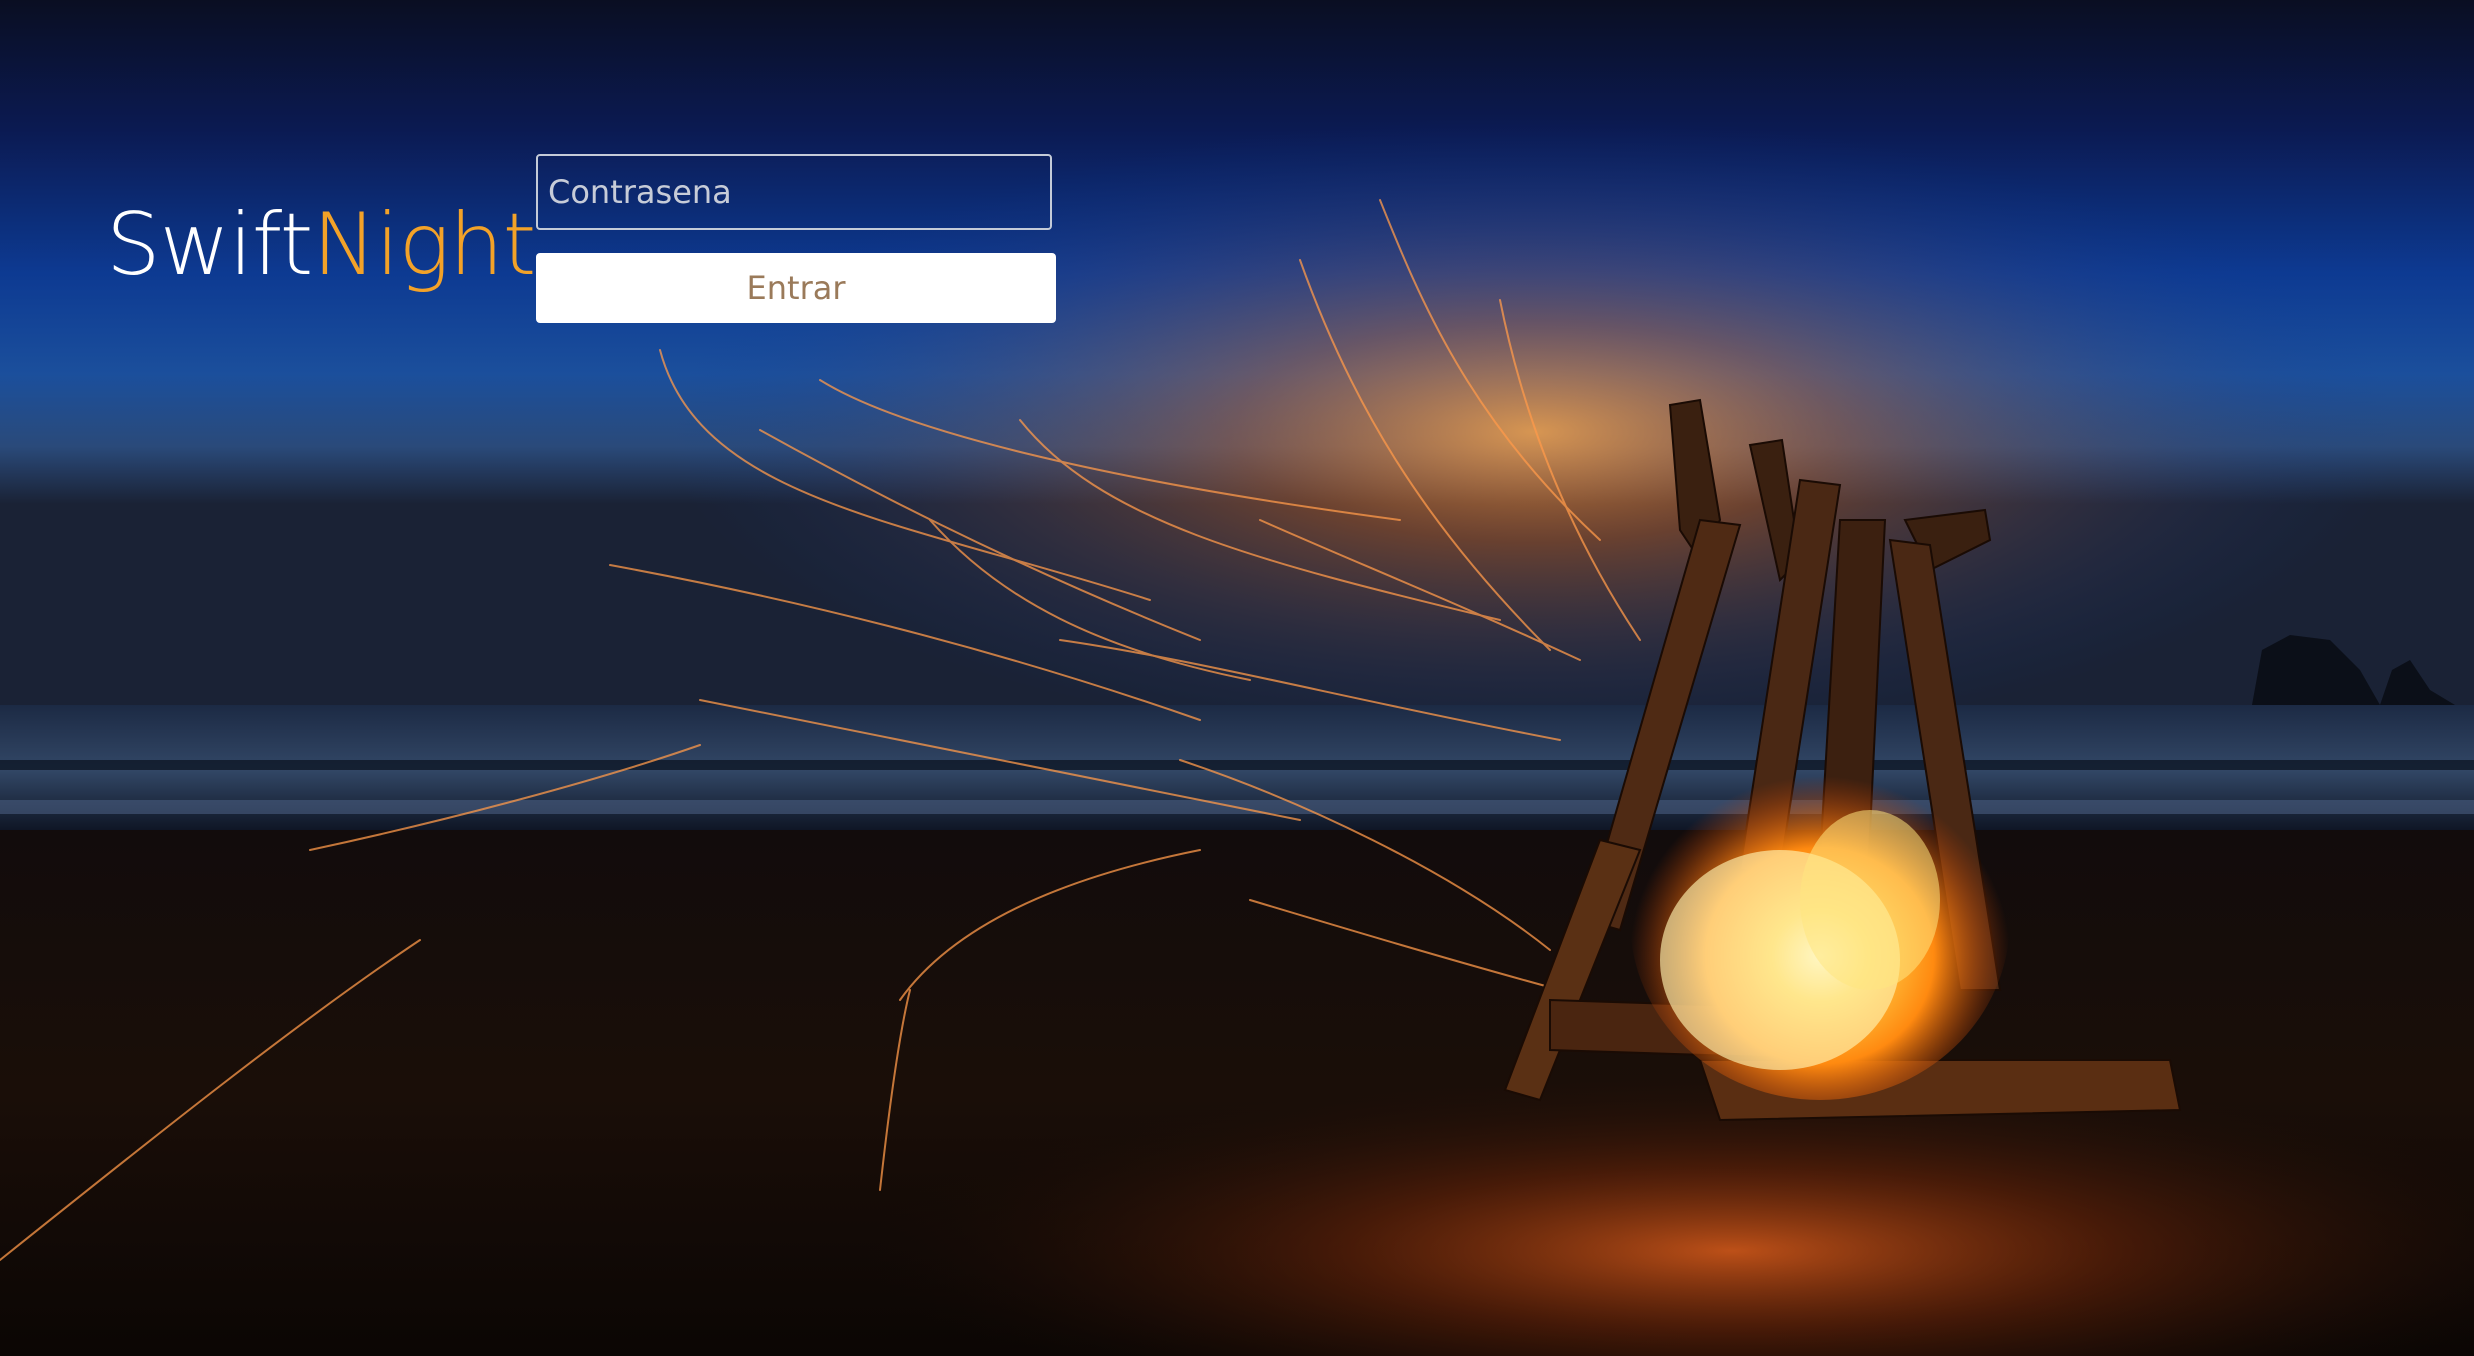 Image resolution: width=2474 pixels, height=1356 pixels. What do you see at coordinates (796, 288) in the screenshot?
I see `enter-button: Entrar` at bounding box center [796, 288].